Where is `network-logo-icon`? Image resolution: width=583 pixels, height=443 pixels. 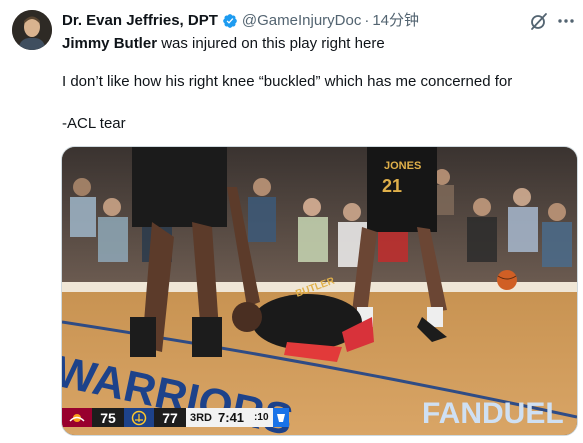 network-logo-icon is located at coordinates (280, 417).